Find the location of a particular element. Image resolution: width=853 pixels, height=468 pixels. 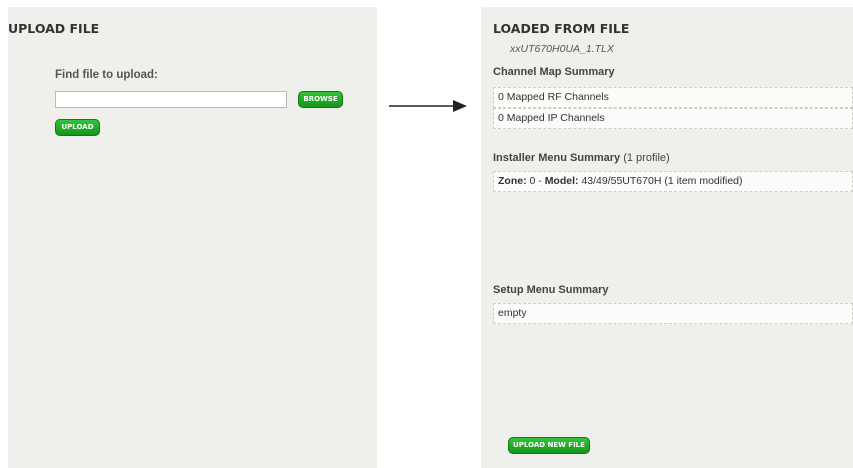

upload-button: UPLOAD is located at coordinates (77, 127).